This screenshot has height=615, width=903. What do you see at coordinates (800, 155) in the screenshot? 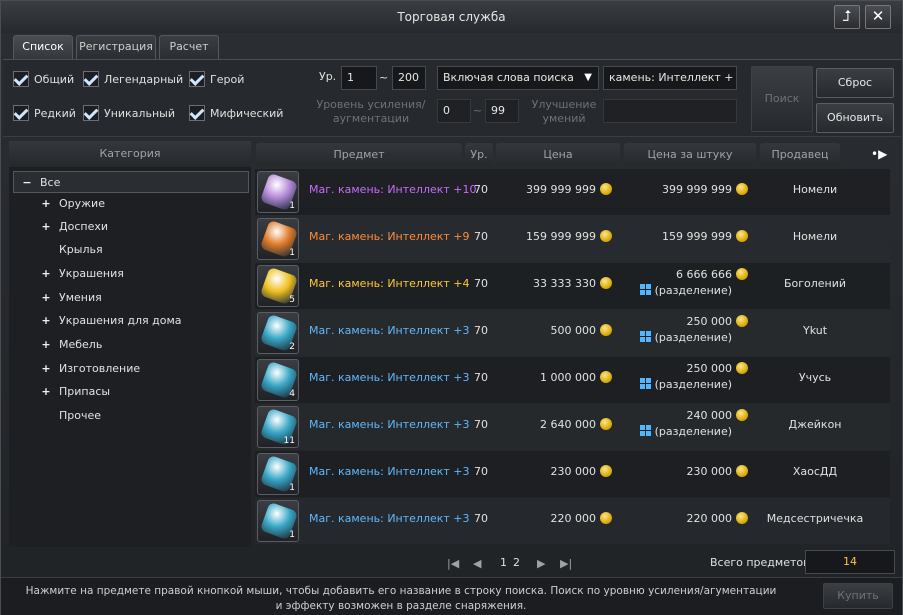
I see `column-seller: Продавец` at bounding box center [800, 155].